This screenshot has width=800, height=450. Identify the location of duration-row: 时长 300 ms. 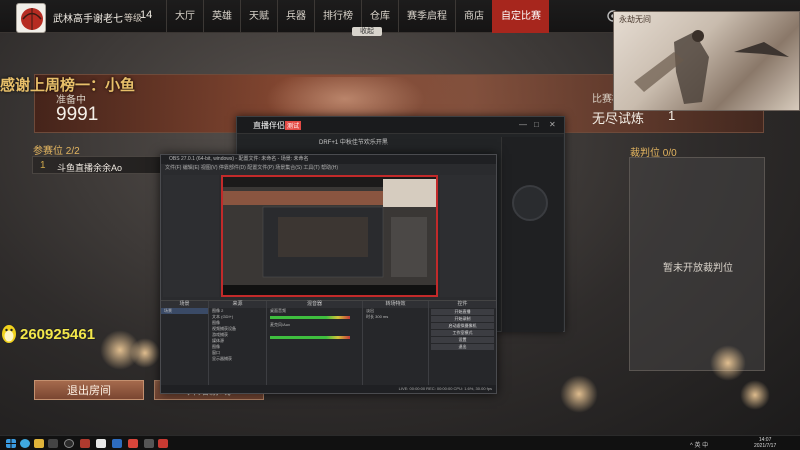
(395, 317).